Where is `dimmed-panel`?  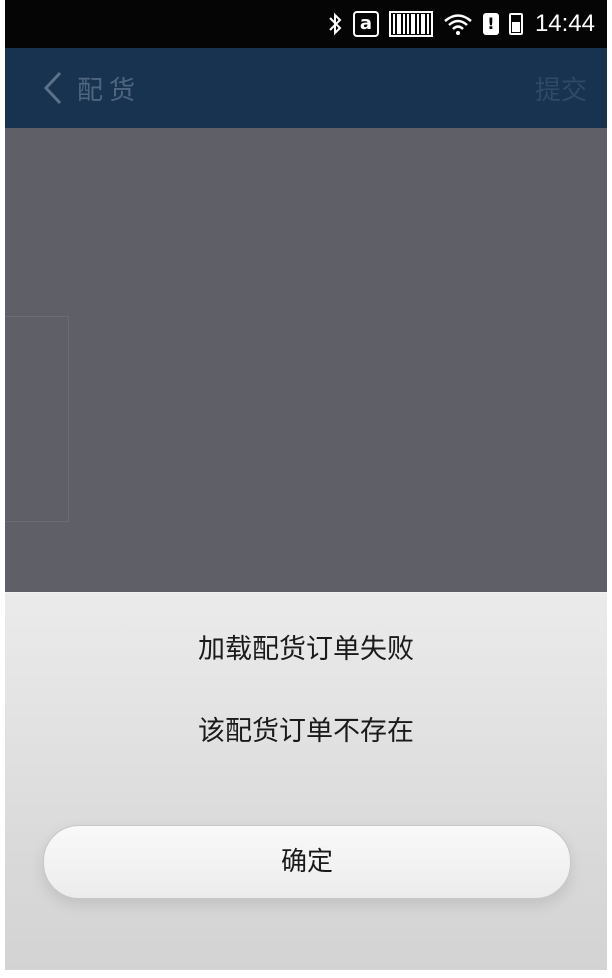
dimmed-panel is located at coordinates (37, 419).